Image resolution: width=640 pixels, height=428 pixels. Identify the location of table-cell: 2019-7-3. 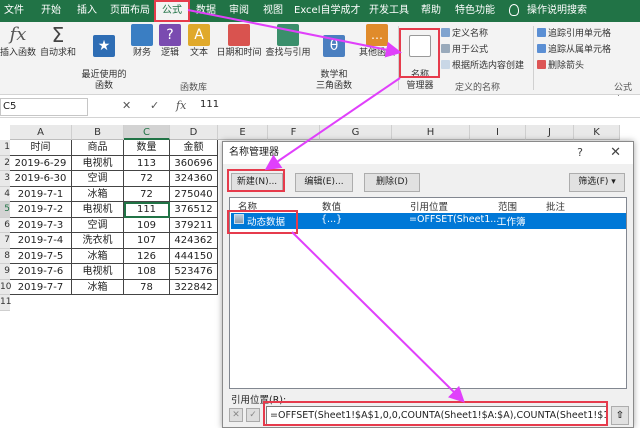
(41, 225).